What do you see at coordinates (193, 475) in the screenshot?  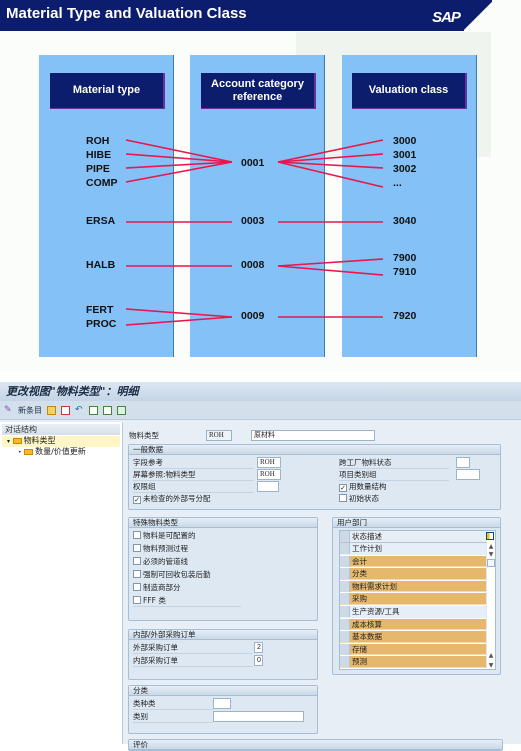 I see `screen-ref-label: 屏幕参照:物料类型` at bounding box center [193, 475].